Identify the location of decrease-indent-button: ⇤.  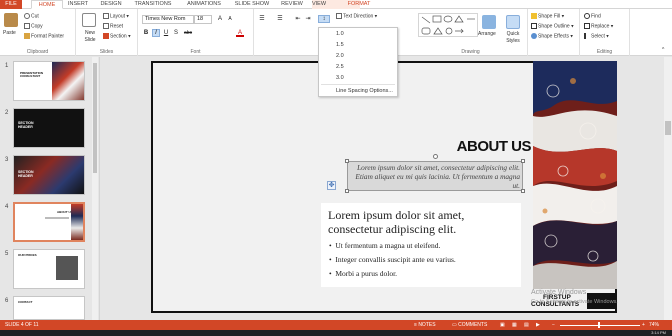
(298, 19).